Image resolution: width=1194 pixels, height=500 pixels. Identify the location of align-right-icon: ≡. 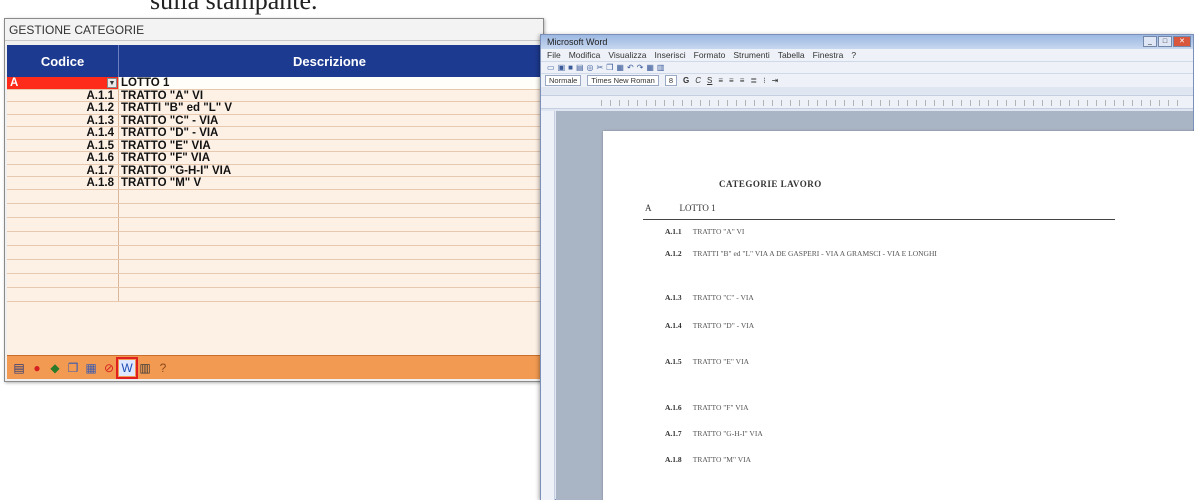
(742, 80).